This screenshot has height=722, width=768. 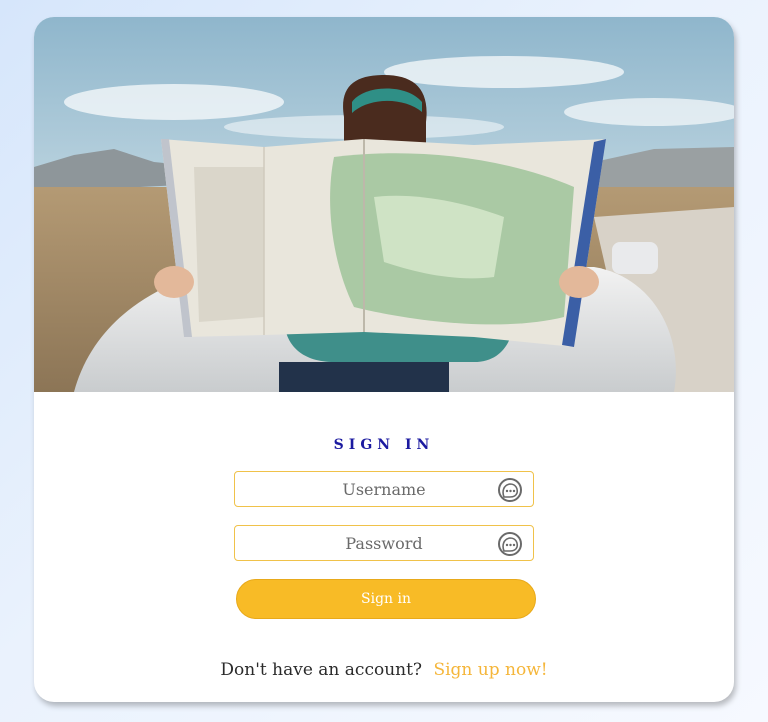 I want to click on sign-up-link: Sign up now!, so click(x=490, y=670).